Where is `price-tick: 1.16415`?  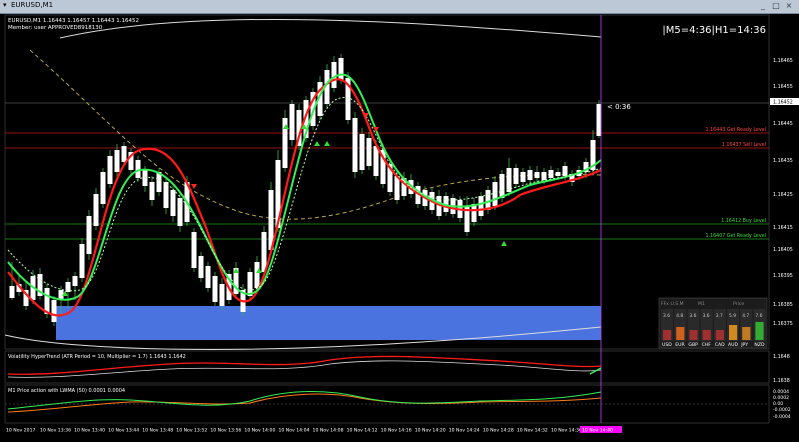 price-tick: 1.16415 is located at coordinates (783, 228).